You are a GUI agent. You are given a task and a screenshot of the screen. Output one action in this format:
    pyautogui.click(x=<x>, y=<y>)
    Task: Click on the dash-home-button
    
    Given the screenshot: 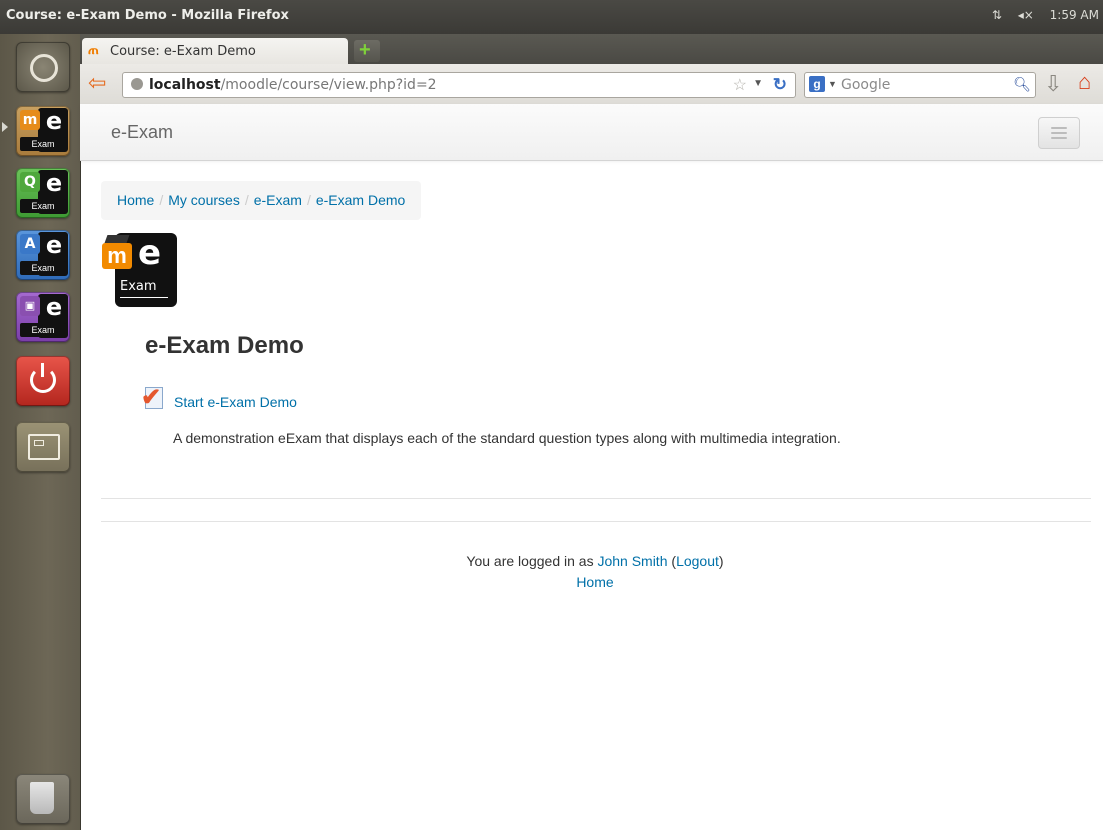 What is the action you would take?
    pyautogui.click(x=43, y=67)
    